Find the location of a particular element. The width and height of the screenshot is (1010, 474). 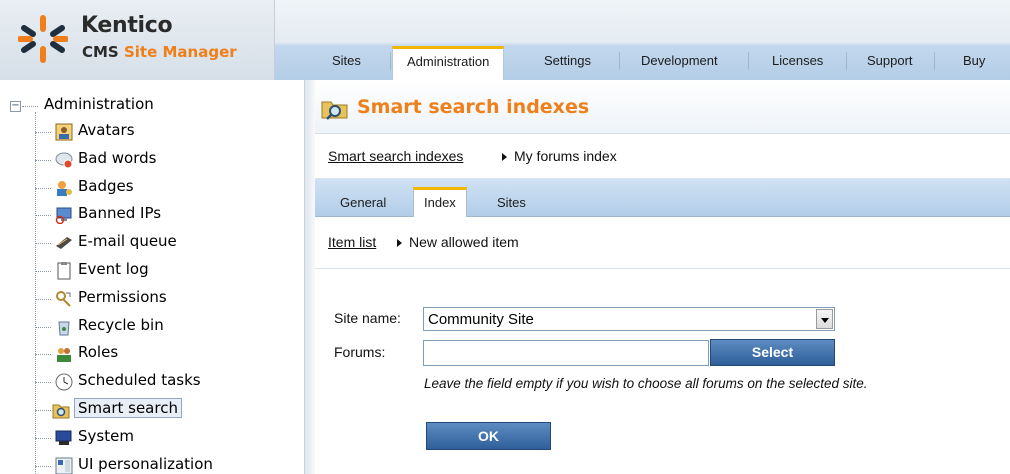

sidebar-item: Recycle bin is located at coordinates (165, 327).